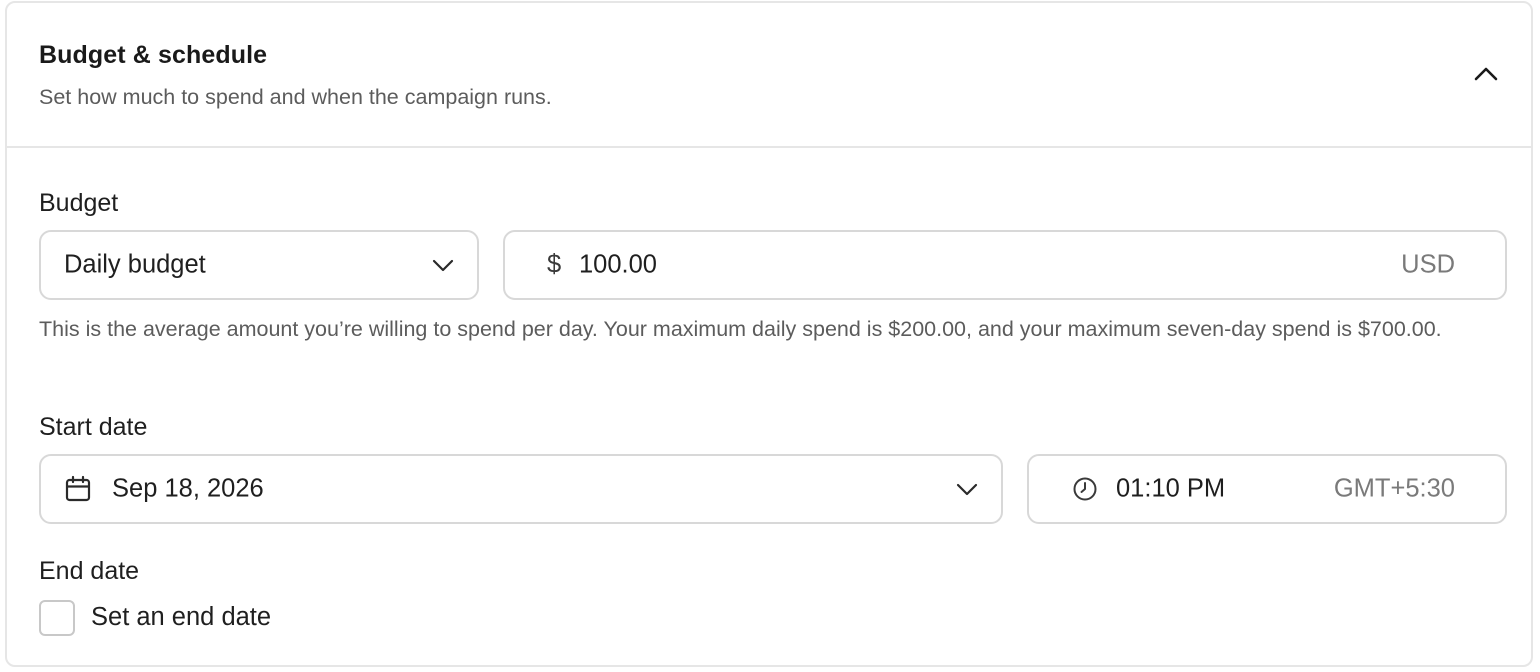 The width and height of the screenshot is (1540, 672). Describe the element at coordinates (93, 427) in the screenshot. I see `start-date-label: Start date` at that location.